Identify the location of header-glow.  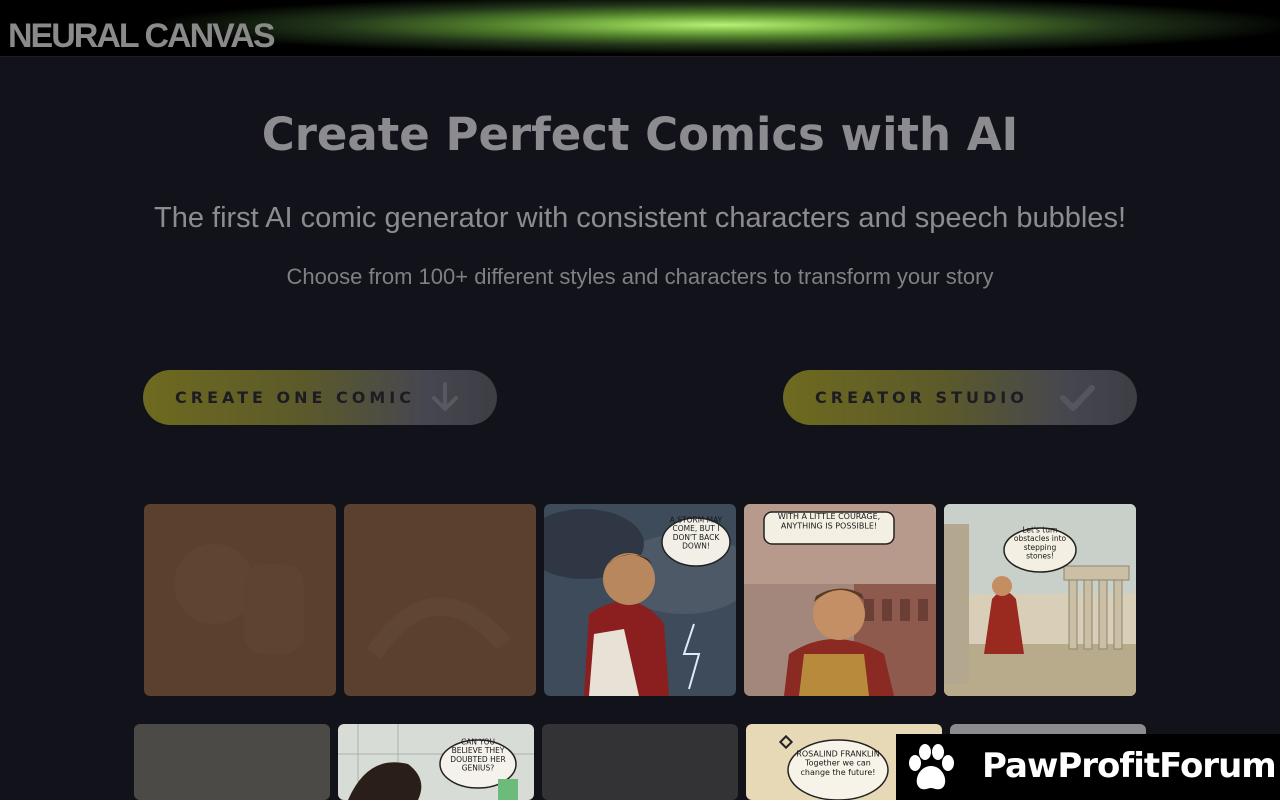
(700, 28).